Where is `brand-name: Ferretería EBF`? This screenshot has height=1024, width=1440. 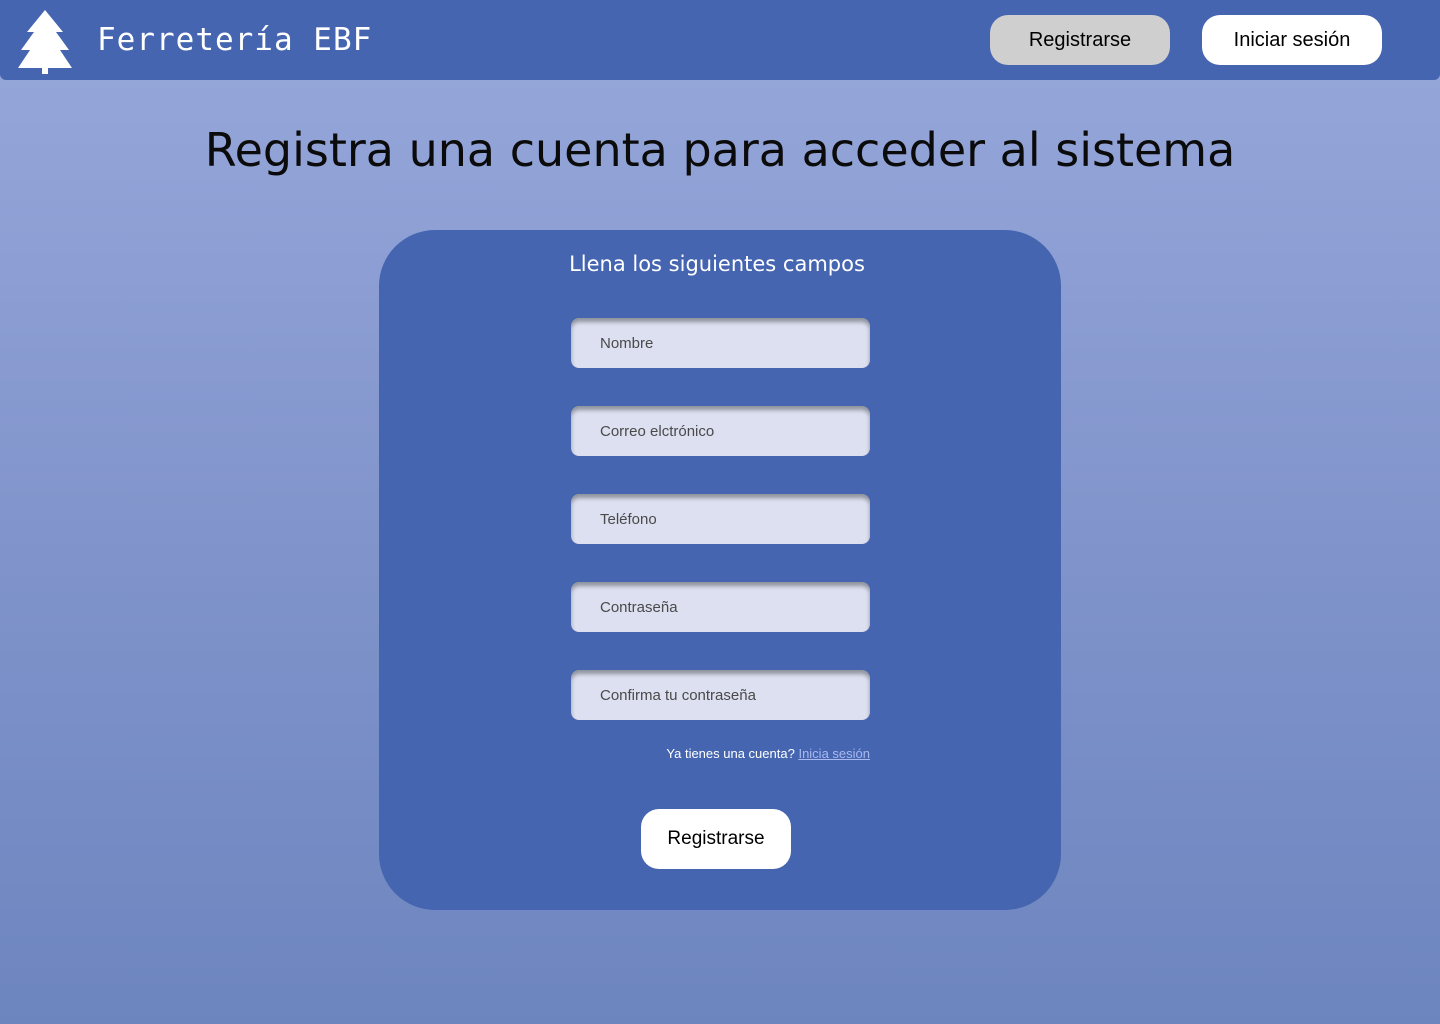
brand-name: Ferretería EBF is located at coordinates (235, 40).